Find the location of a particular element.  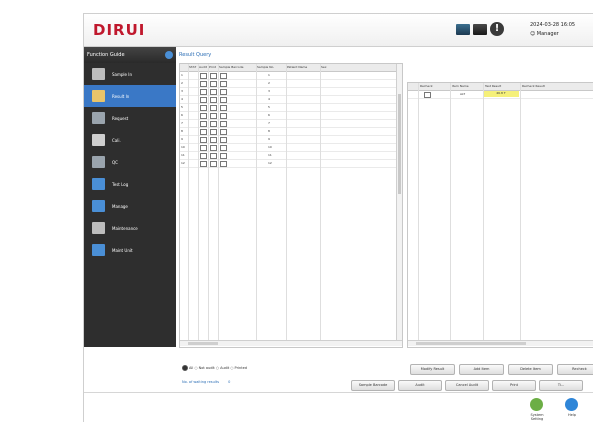

recheck-checkbox is located at coordinates (427, 95).